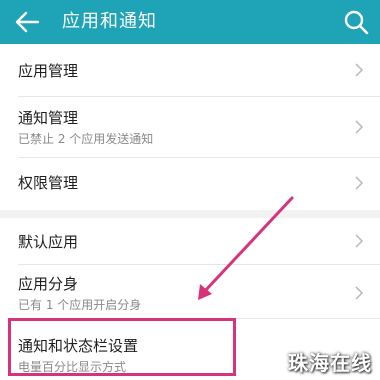 This screenshot has width=380, height=380. What do you see at coordinates (48, 71) in the screenshot?
I see `list-item-label: 应用管理` at bounding box center [48, 71].